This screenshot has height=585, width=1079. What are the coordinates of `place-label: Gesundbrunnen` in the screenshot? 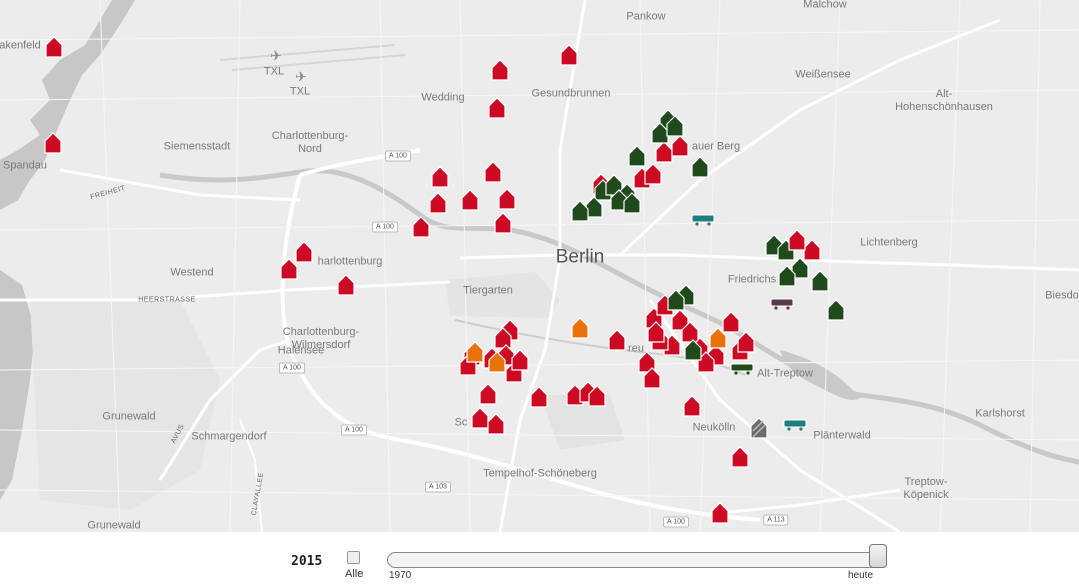 It's located at (571, 93).